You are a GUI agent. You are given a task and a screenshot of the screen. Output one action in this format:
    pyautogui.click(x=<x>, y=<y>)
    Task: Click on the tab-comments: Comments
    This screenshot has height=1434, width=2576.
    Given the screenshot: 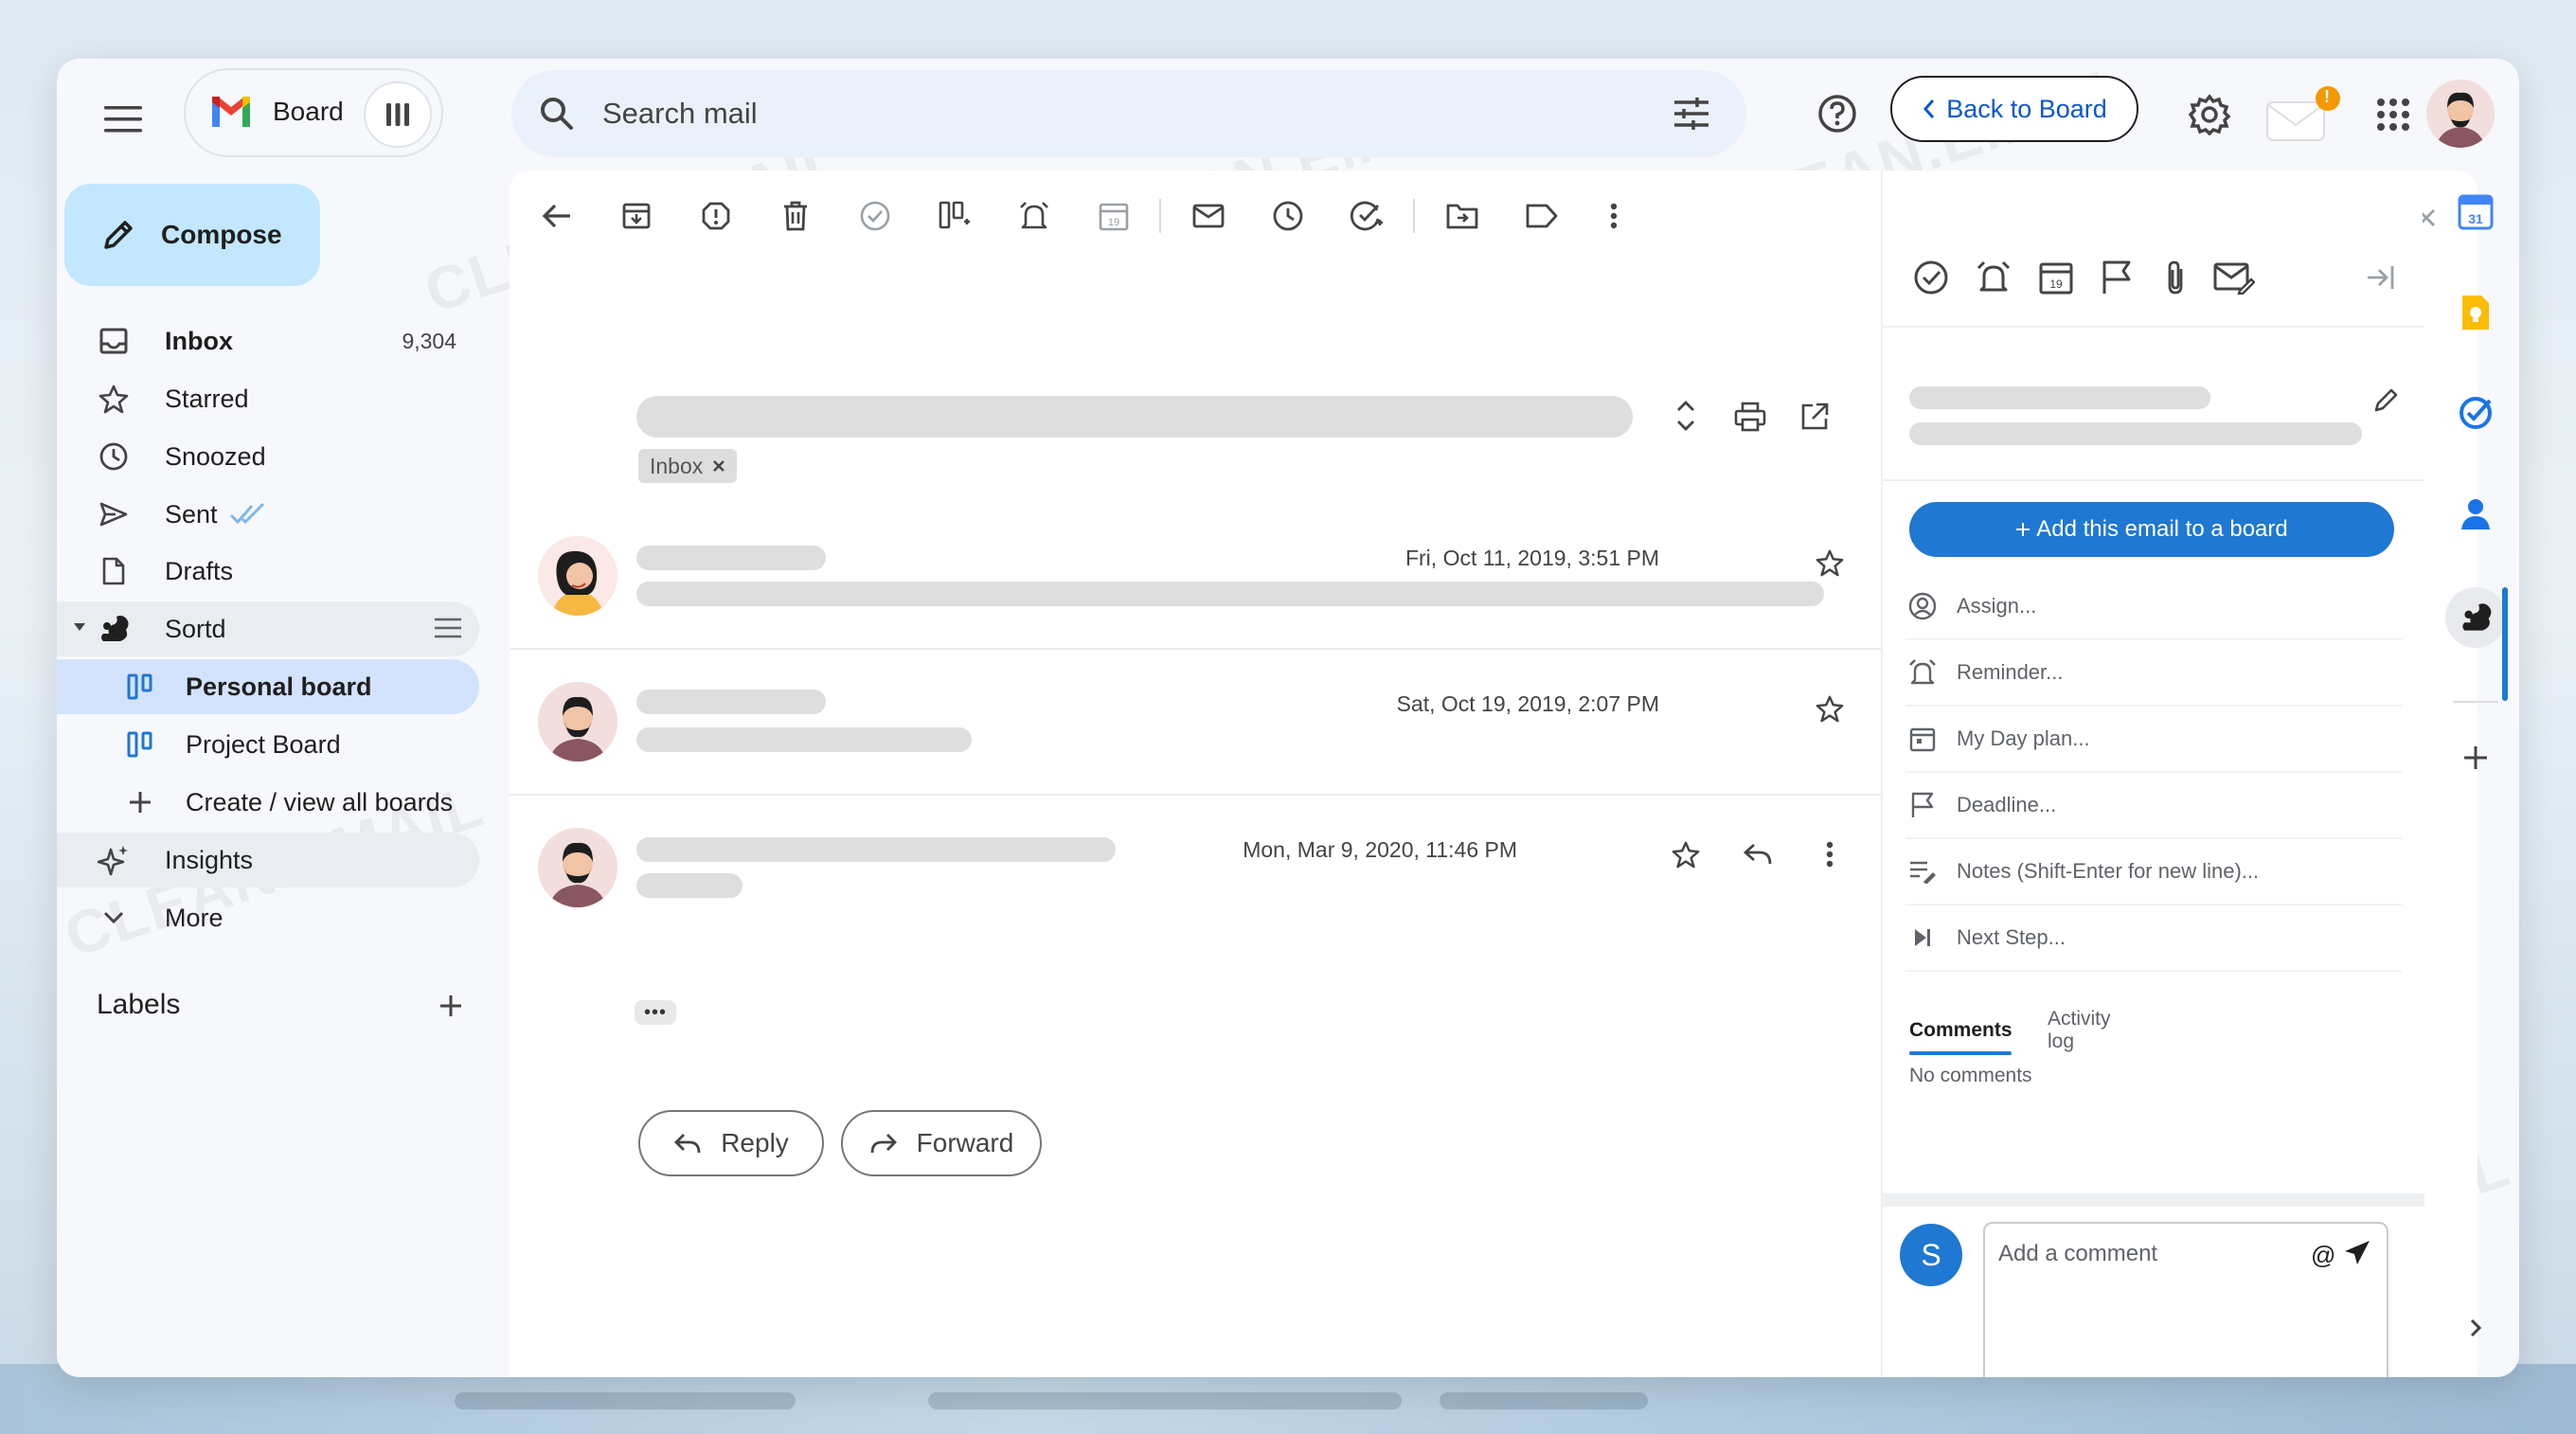 What is the action you would take?
    pyautogui.click(x=1960, y=1030)
    